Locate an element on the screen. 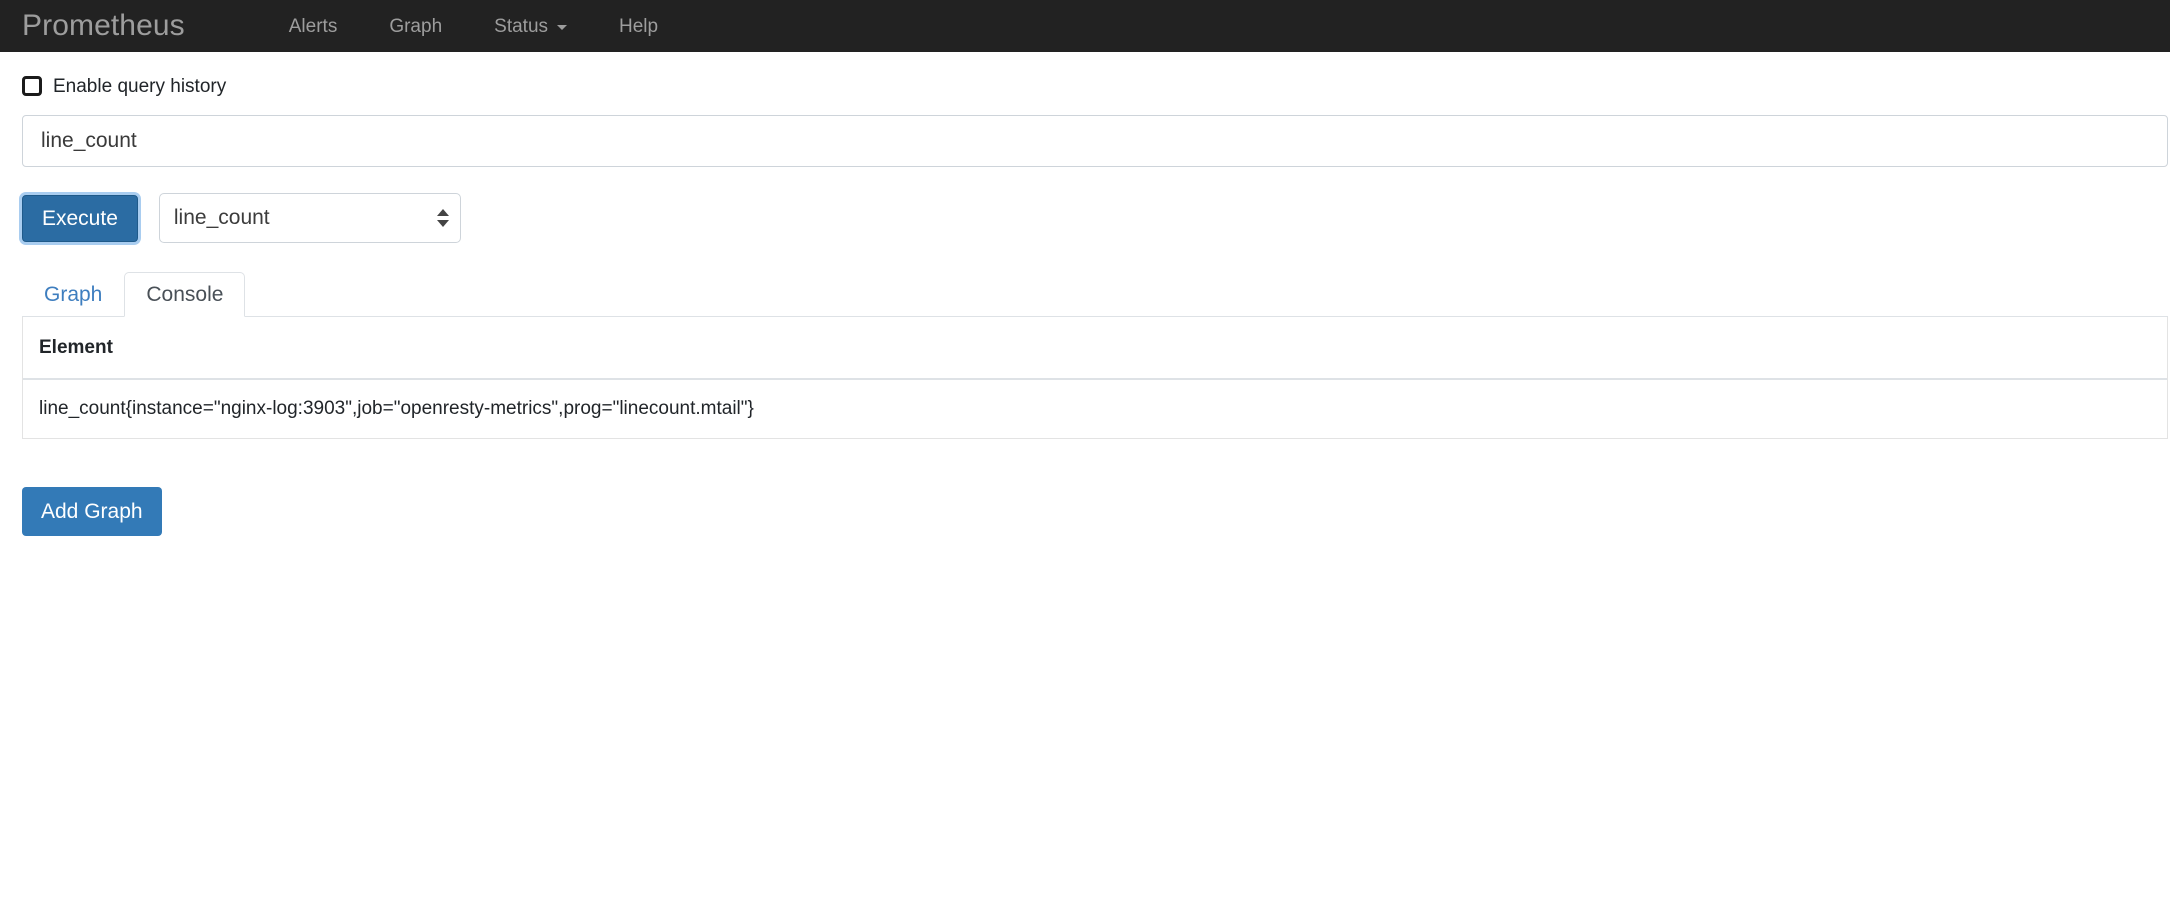 The image size is (2170, 910). column-header-element: Element is located at coordinates (1095, 348).